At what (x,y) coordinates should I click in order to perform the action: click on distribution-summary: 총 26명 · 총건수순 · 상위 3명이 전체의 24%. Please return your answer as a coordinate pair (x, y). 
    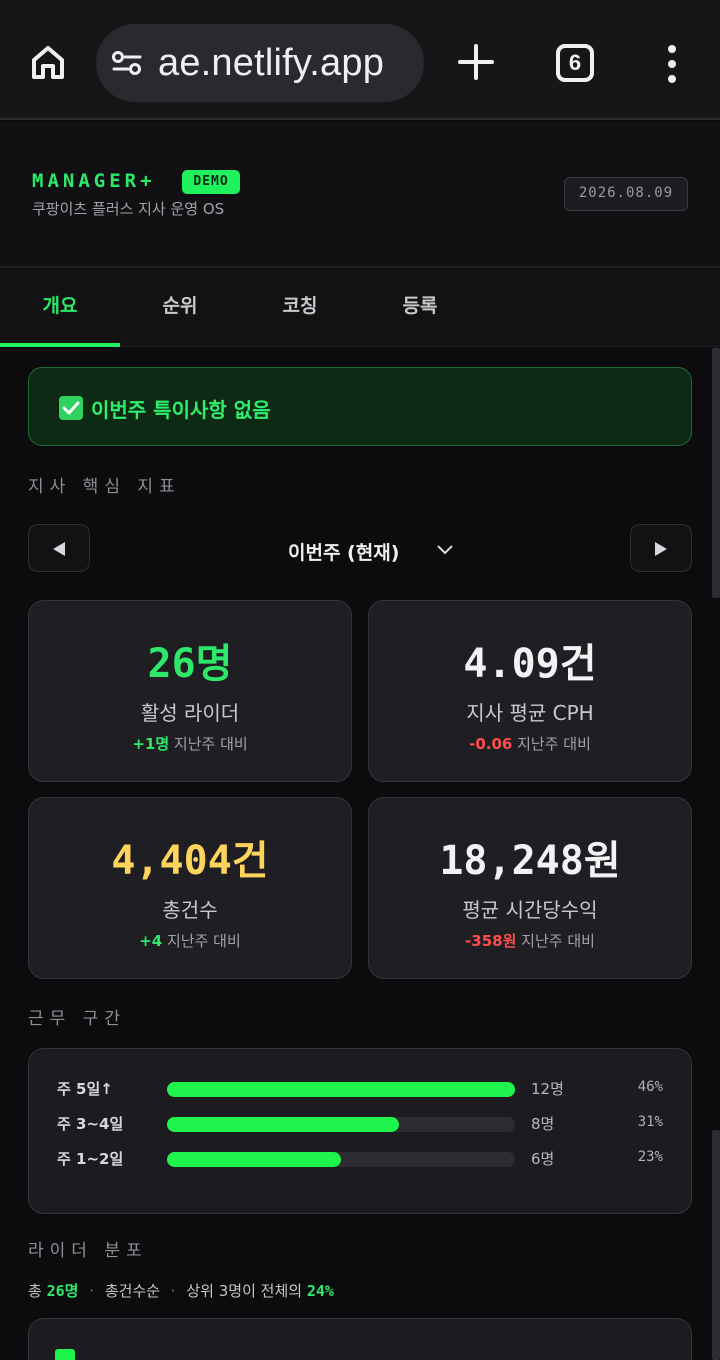
    Looking at the image, I should click on (181, 1290).